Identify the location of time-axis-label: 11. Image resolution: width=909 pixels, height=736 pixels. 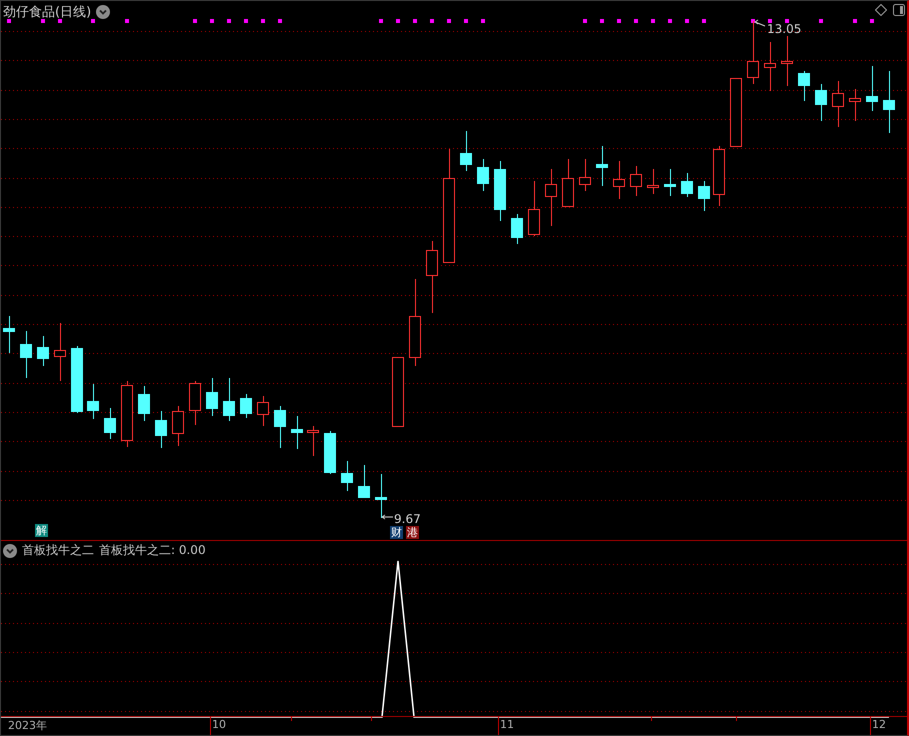
(507, 724).